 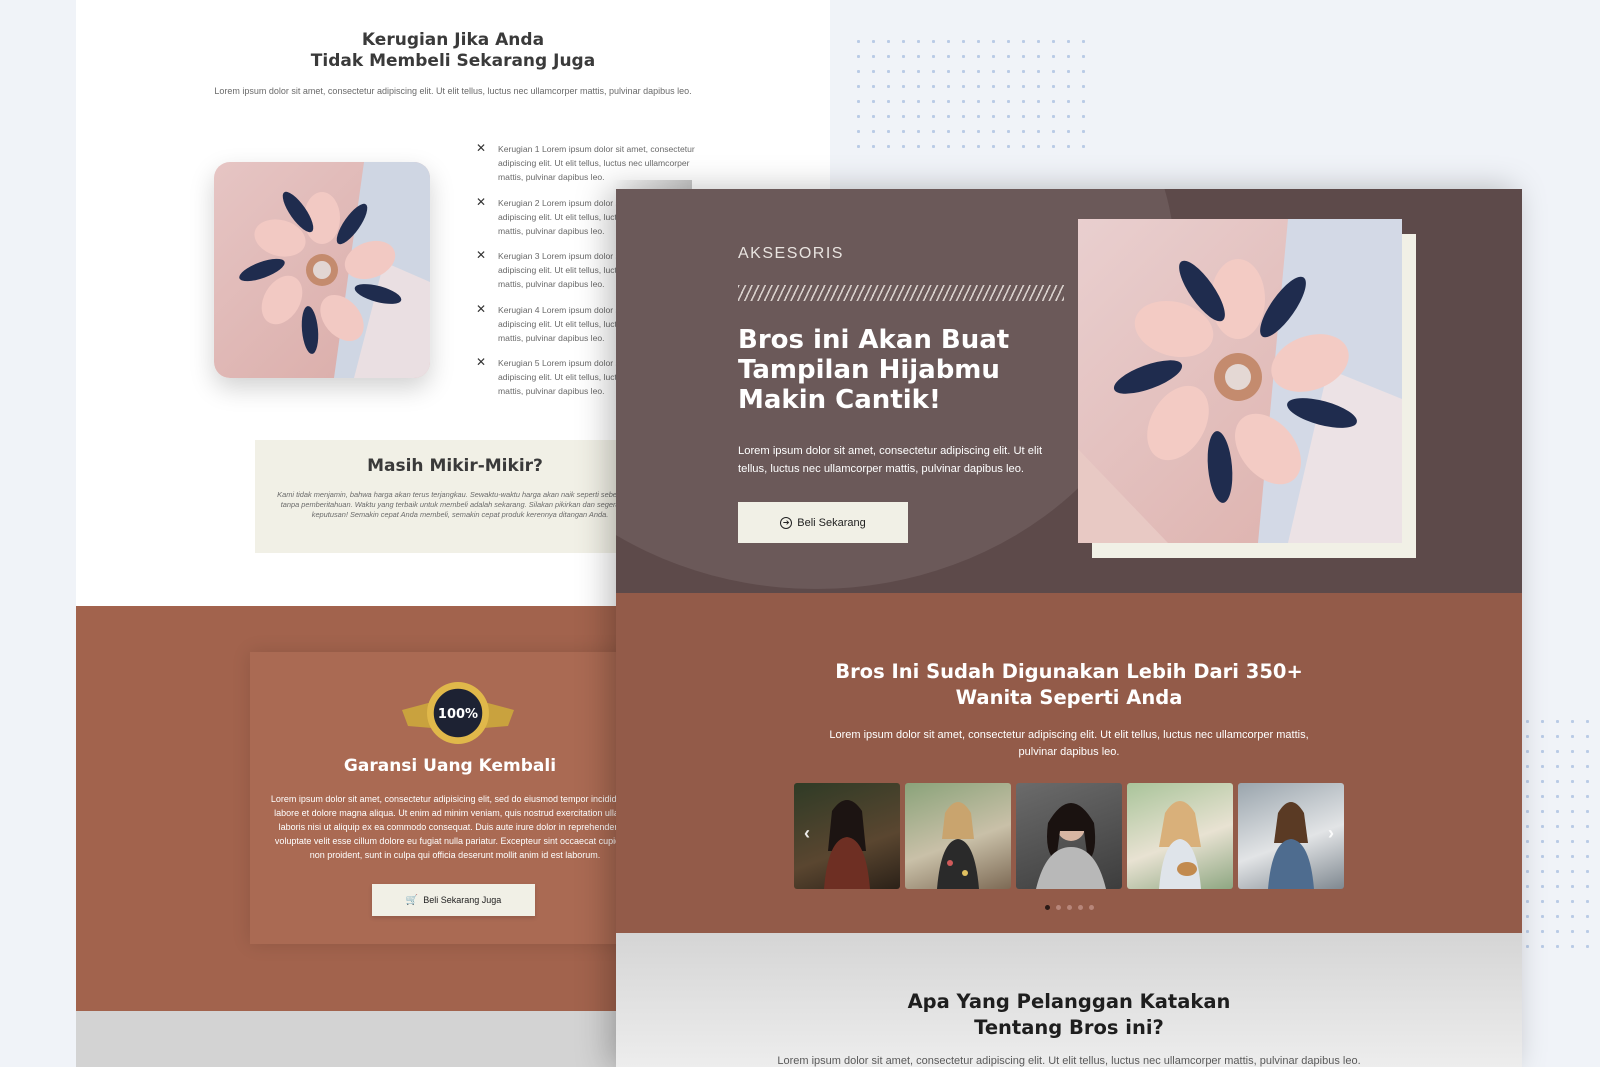 What do you see at coordinates (1331, 833) in the screenshot?
I see `chevron-right-icon: ›` at bounding box center [1331, 833].